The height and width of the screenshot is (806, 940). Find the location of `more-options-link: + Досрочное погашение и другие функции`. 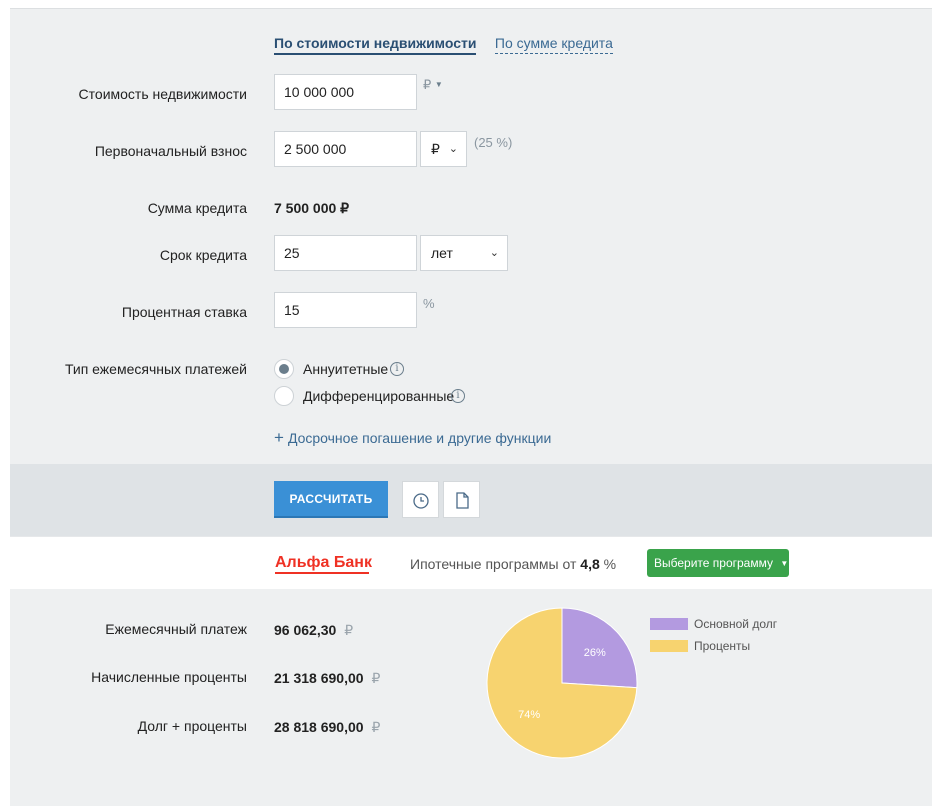

more-options-link: + Досрочное погашение и другие функции is located at coordinates (412, 438).